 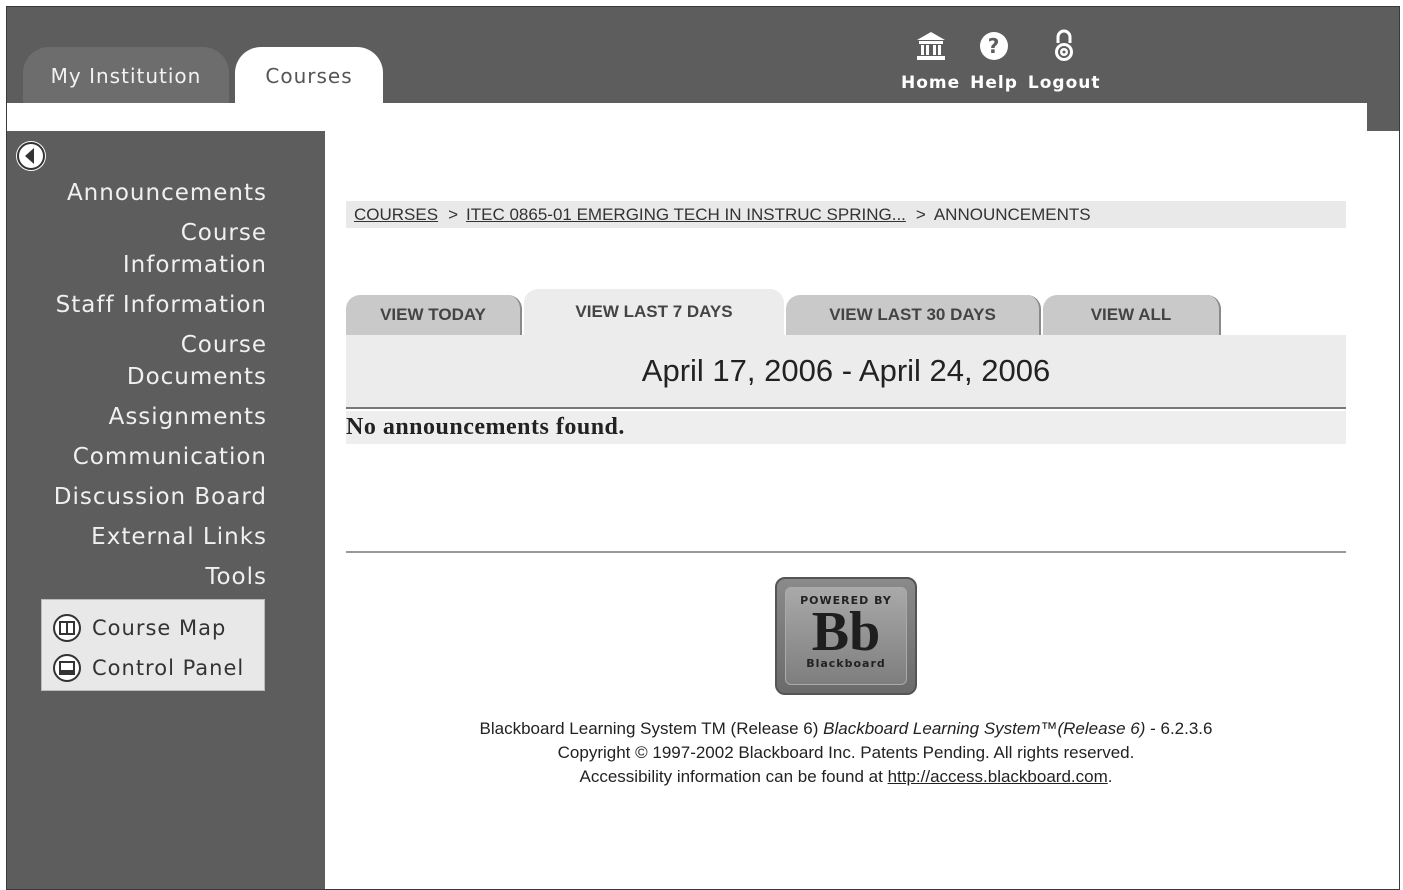 I want to click on accessibility-link: http://access.blackboard.com, so click(x=998, y=776).